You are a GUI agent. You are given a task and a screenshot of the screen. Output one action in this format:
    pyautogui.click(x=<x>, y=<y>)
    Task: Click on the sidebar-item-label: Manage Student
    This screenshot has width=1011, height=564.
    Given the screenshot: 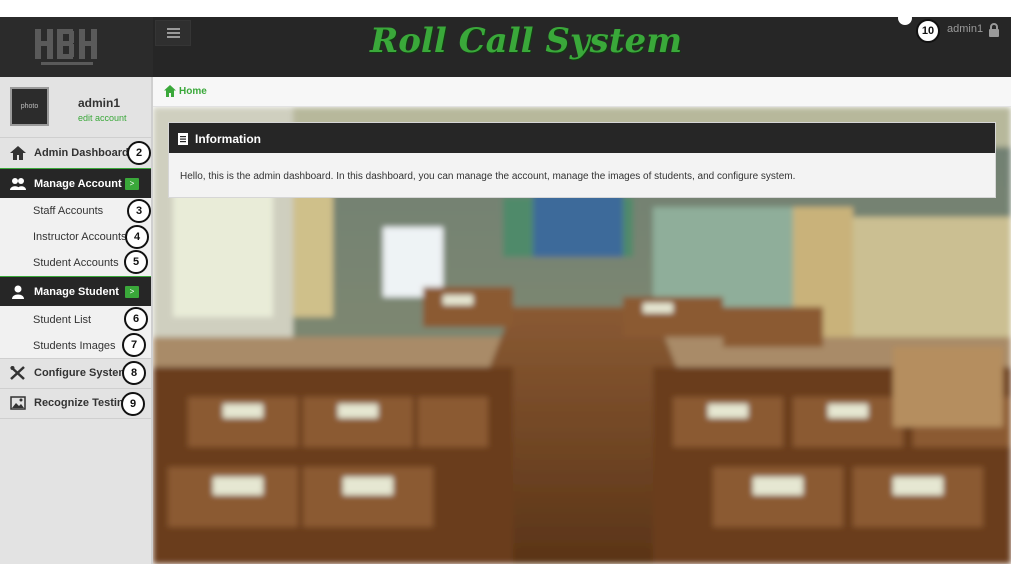 What is the action you would take?
    pyautogui.click(x=76, y=292)
    